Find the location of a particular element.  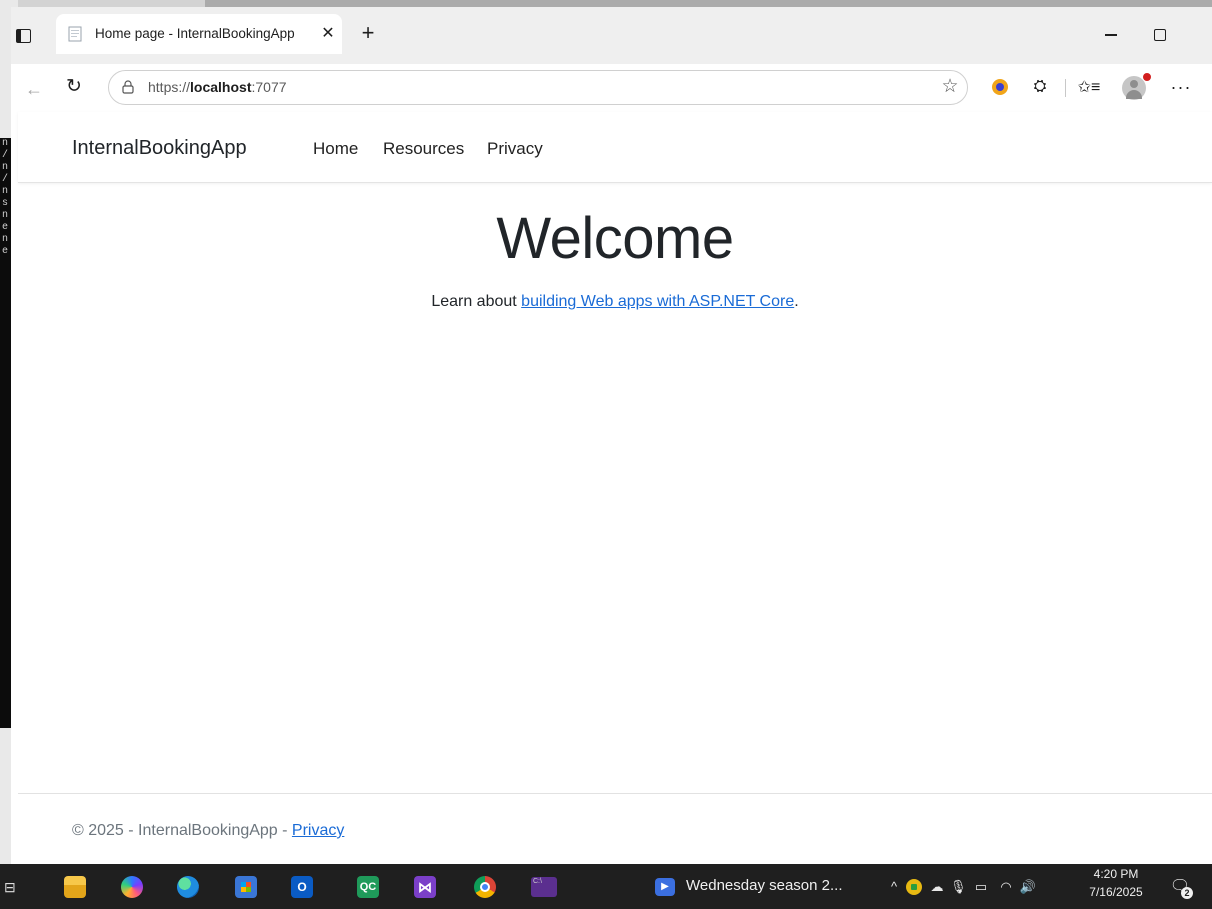

url-scheme: https:// is located at coordinates (169, 87).